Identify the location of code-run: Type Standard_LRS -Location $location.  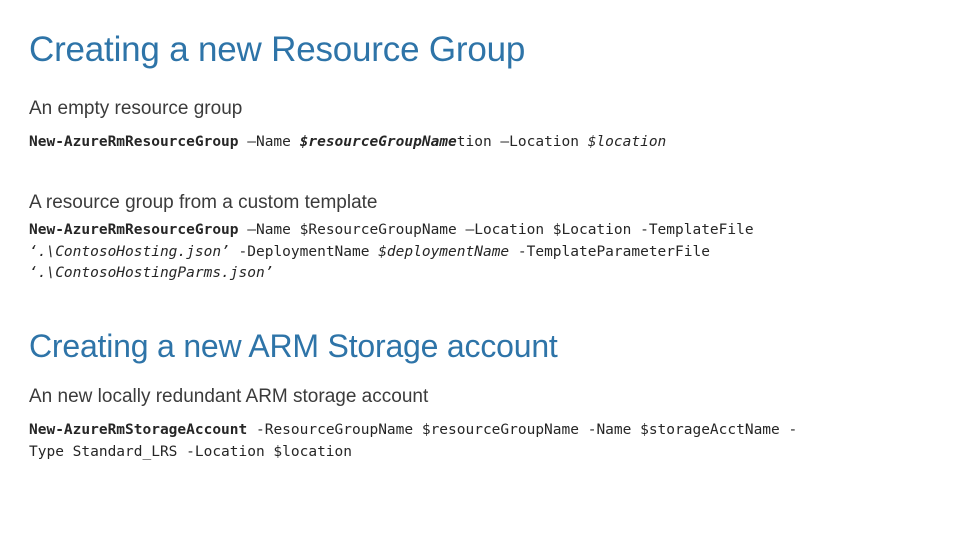
(191, 451).